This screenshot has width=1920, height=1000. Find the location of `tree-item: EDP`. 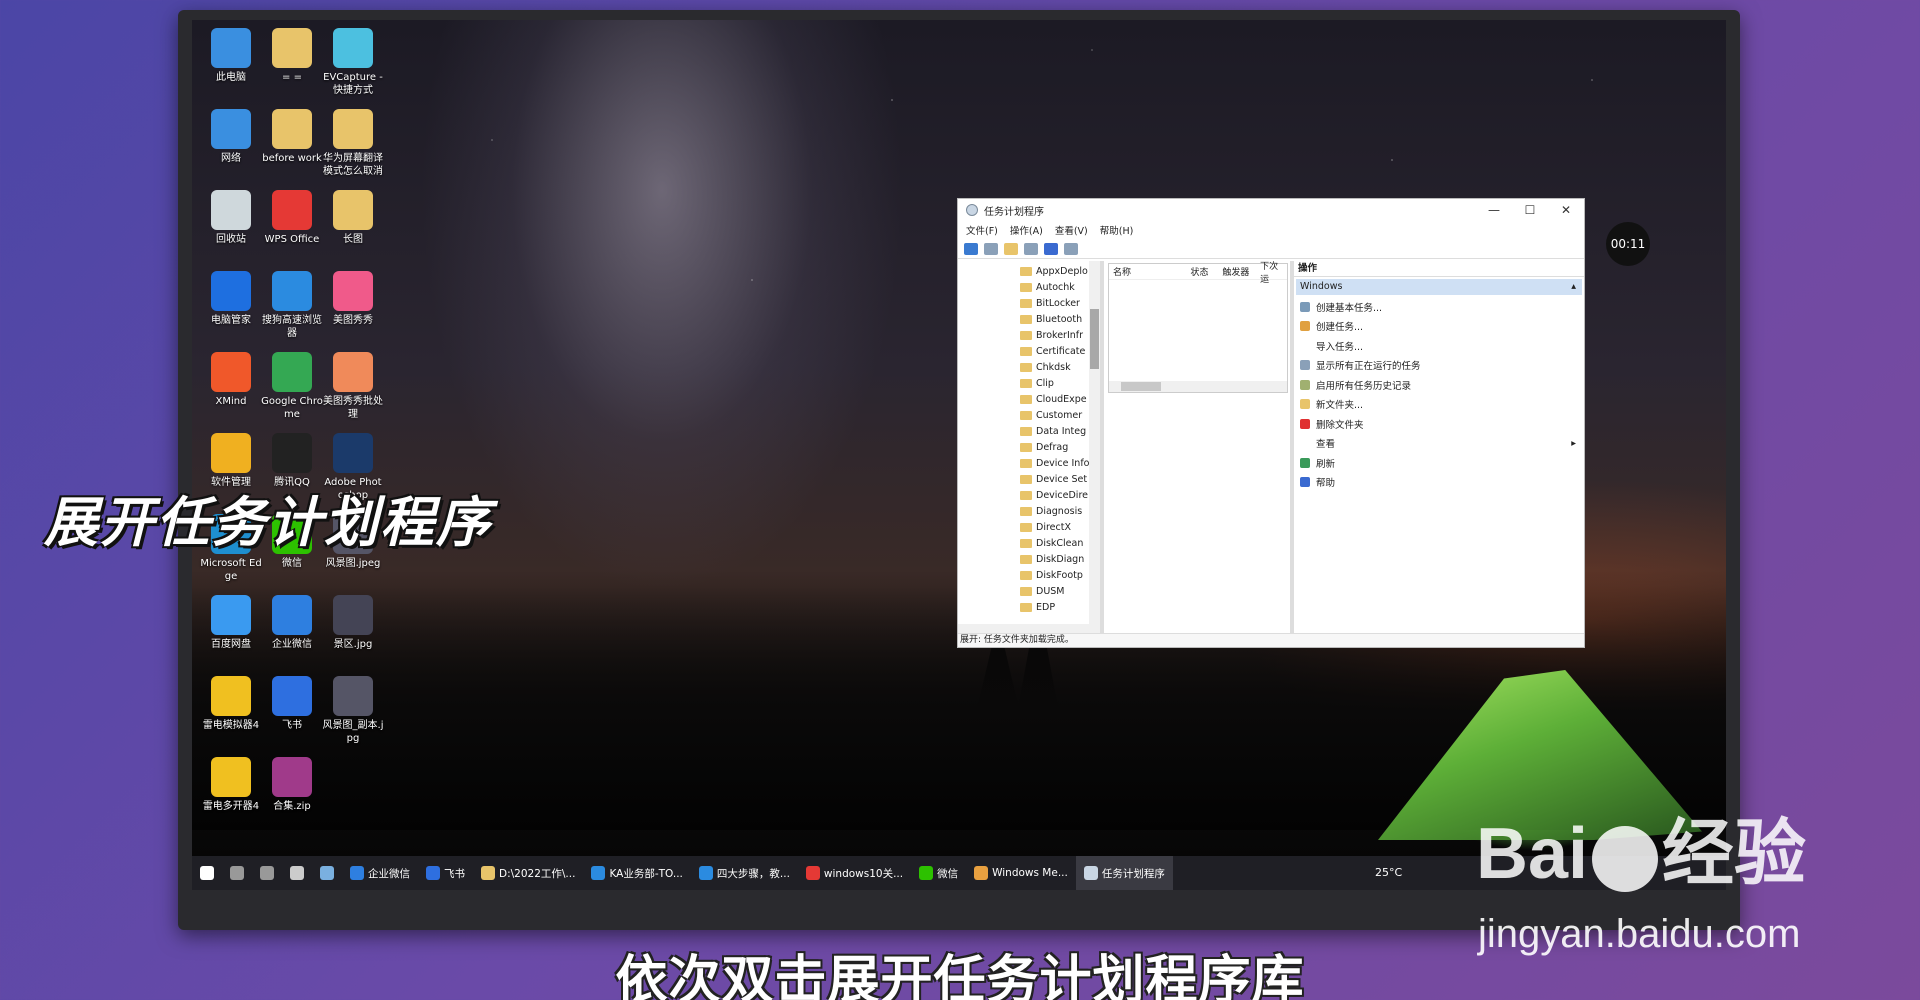

tree-item: EDP is located at coordinates (1055, 607).